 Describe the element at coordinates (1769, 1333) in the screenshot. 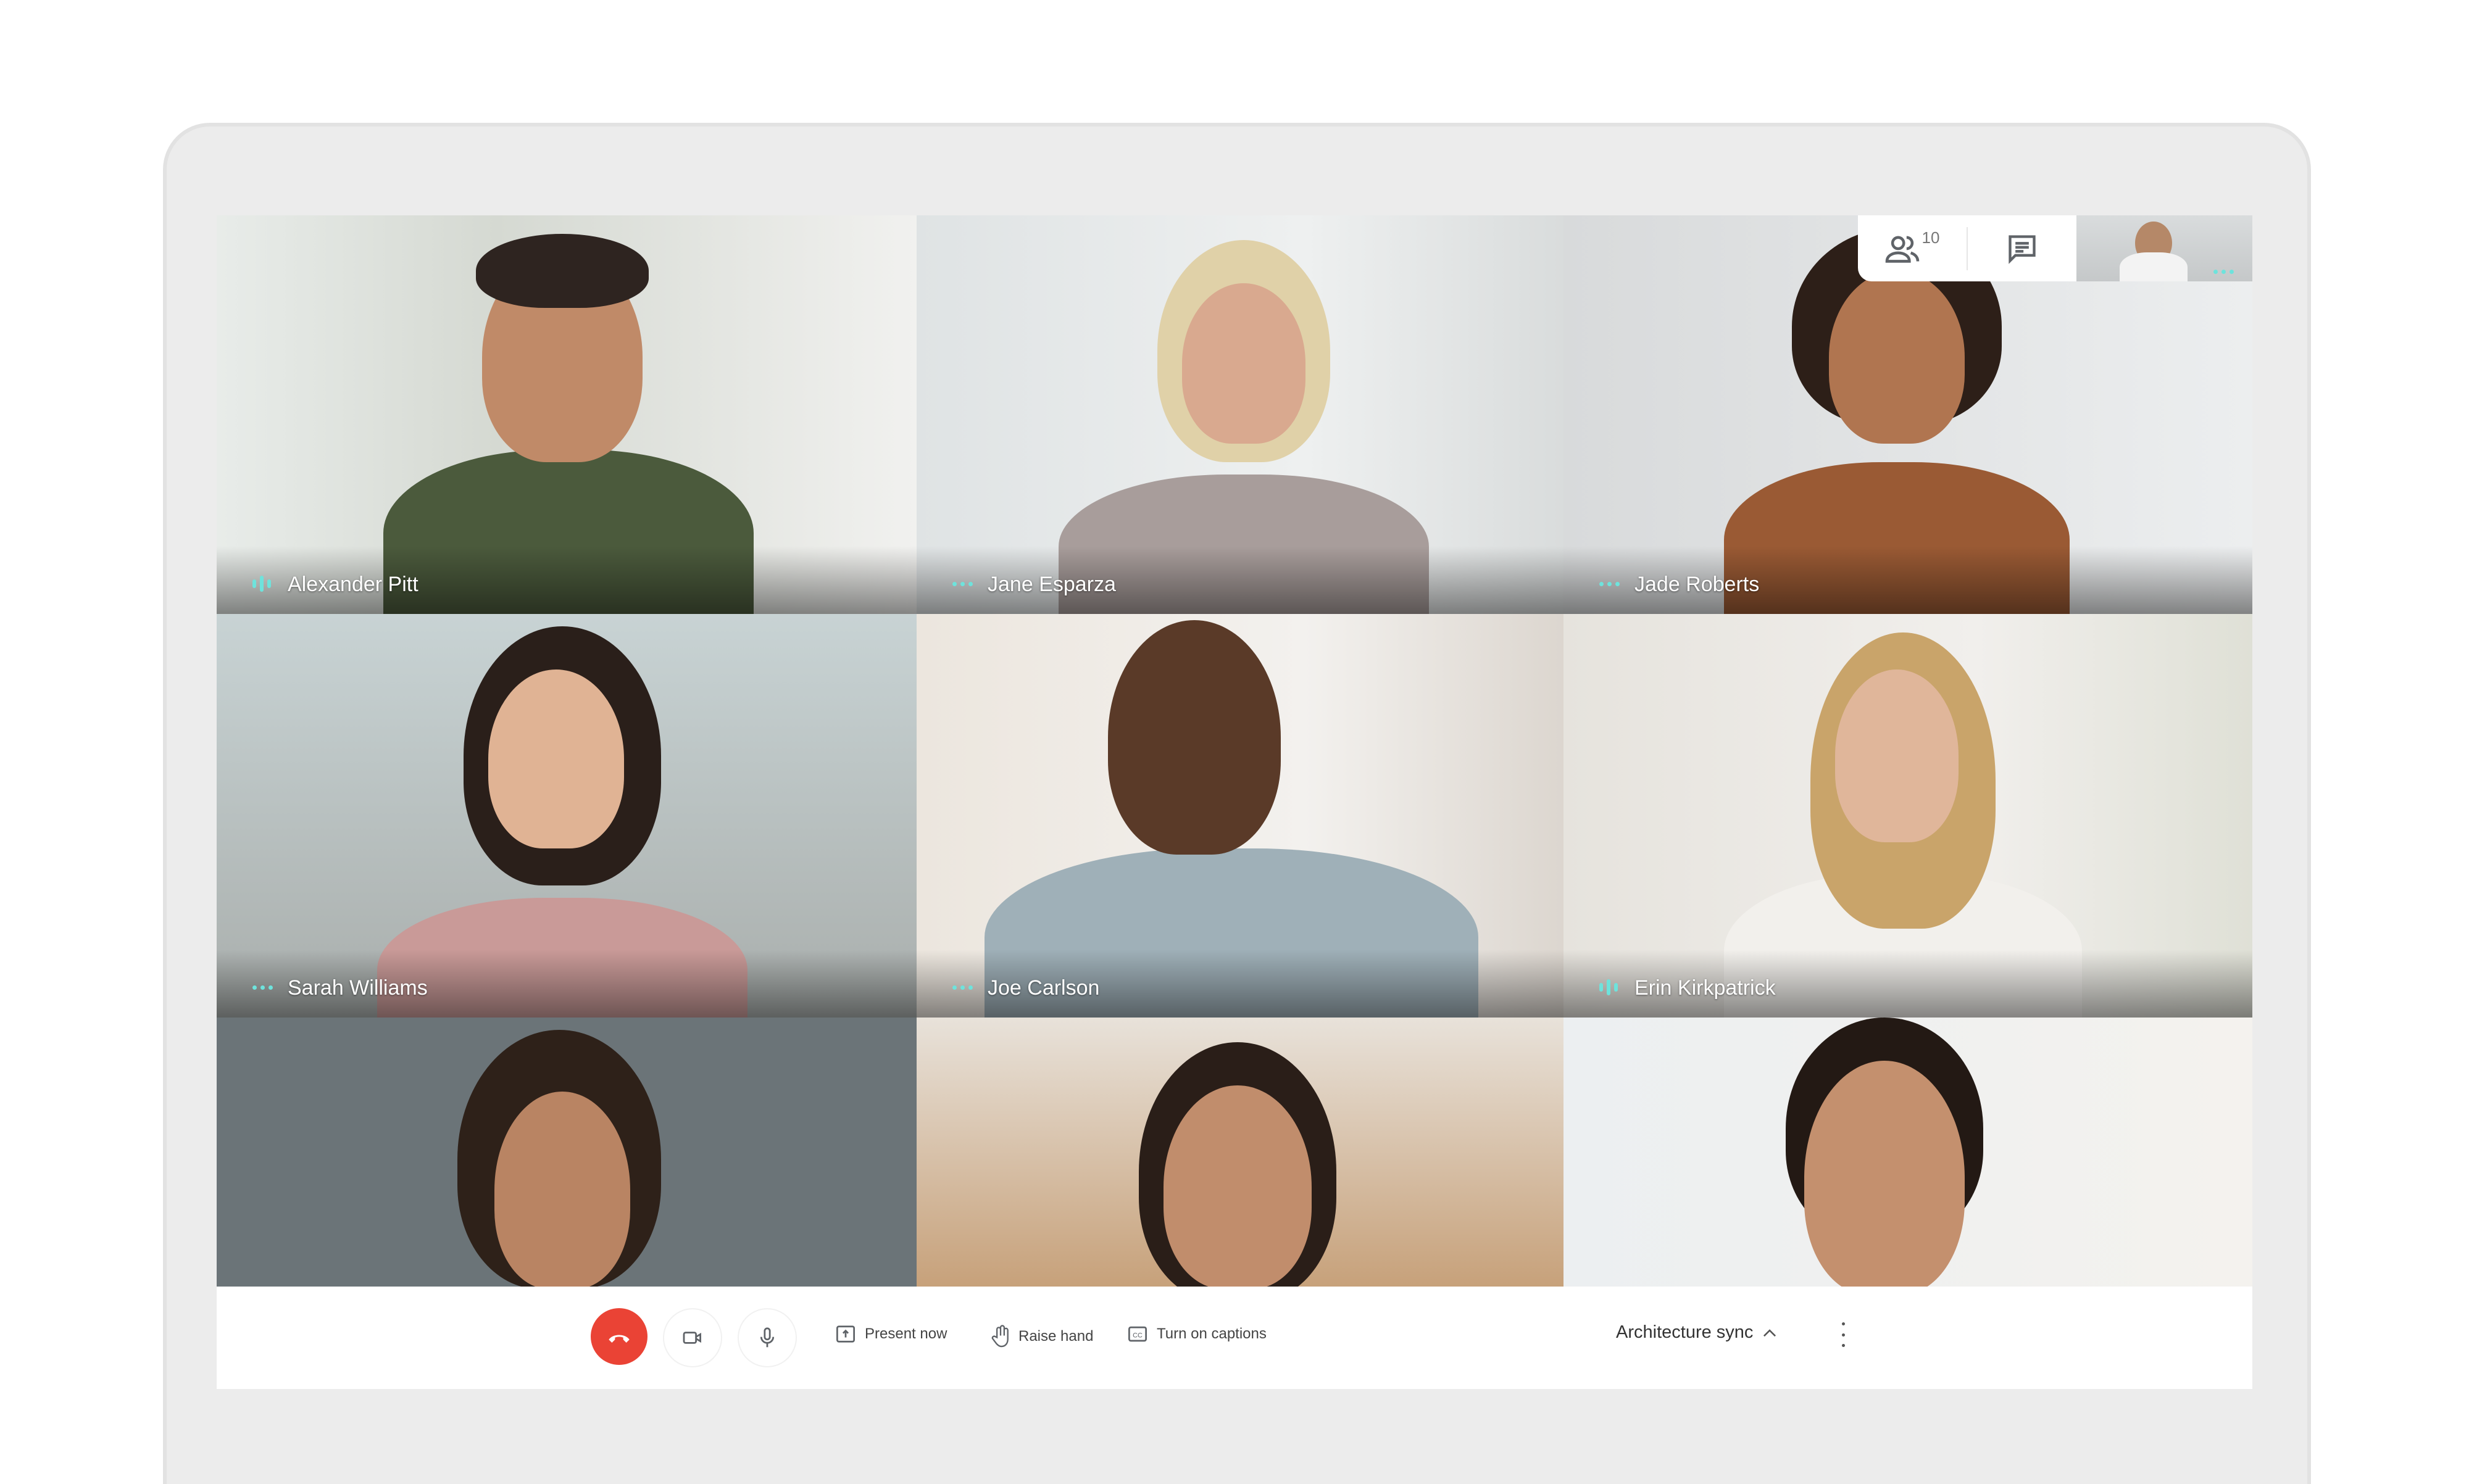

I see `chevron-up-icon` at that location.